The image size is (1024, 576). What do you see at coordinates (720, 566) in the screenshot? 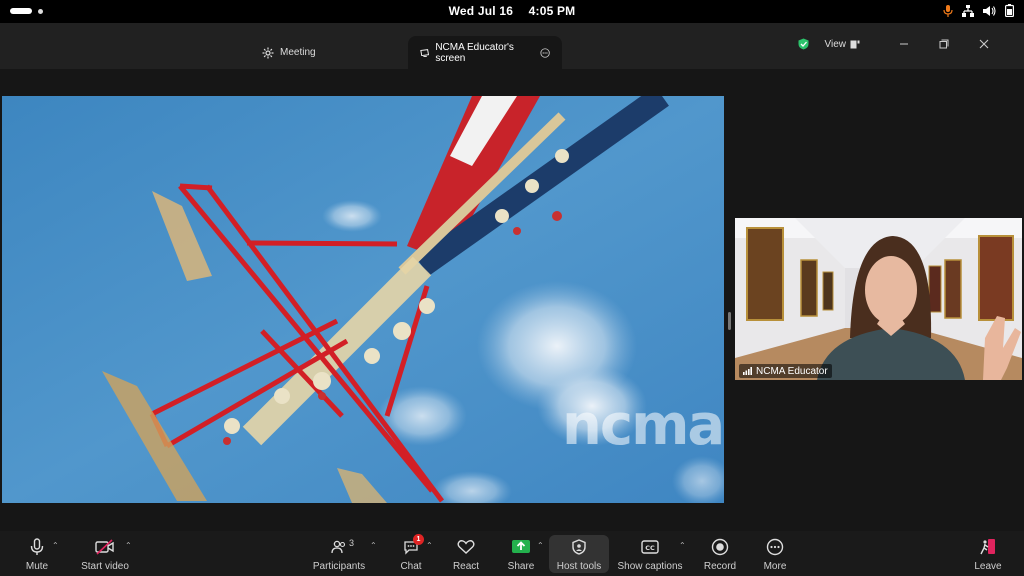
I see `record-label: Record` at bounding box center [720, 566].